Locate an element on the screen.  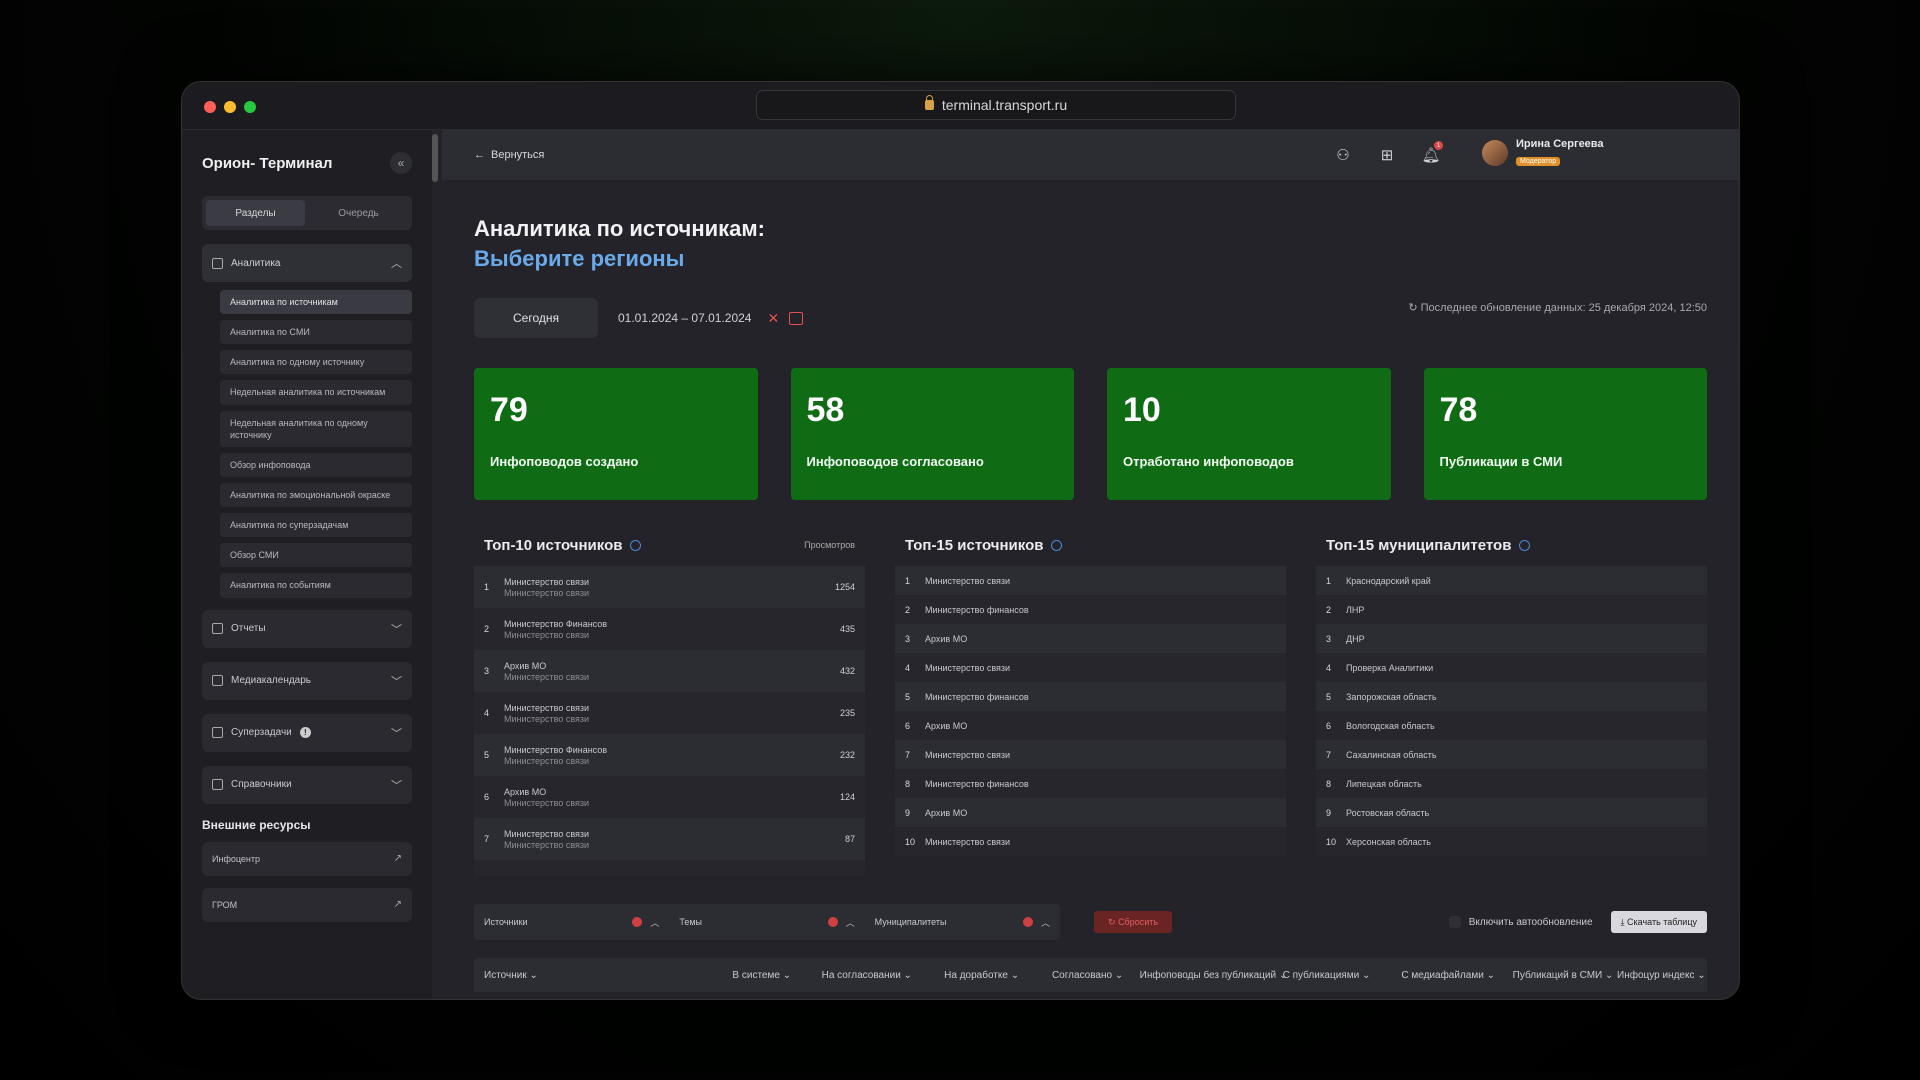
kpi-card: 58 Инфоповодов согласовано is located at coordinates (932, 434).